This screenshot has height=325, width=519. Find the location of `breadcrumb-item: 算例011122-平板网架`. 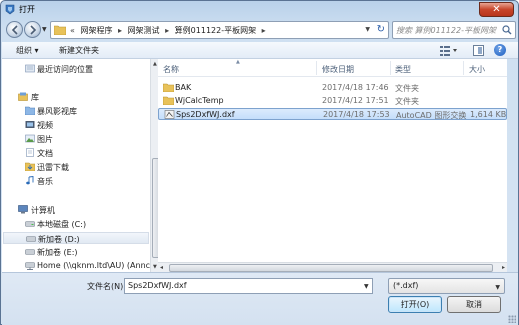

breadcrumb-item: 算例011122-平板网架 is located at coordinates (215, 30).